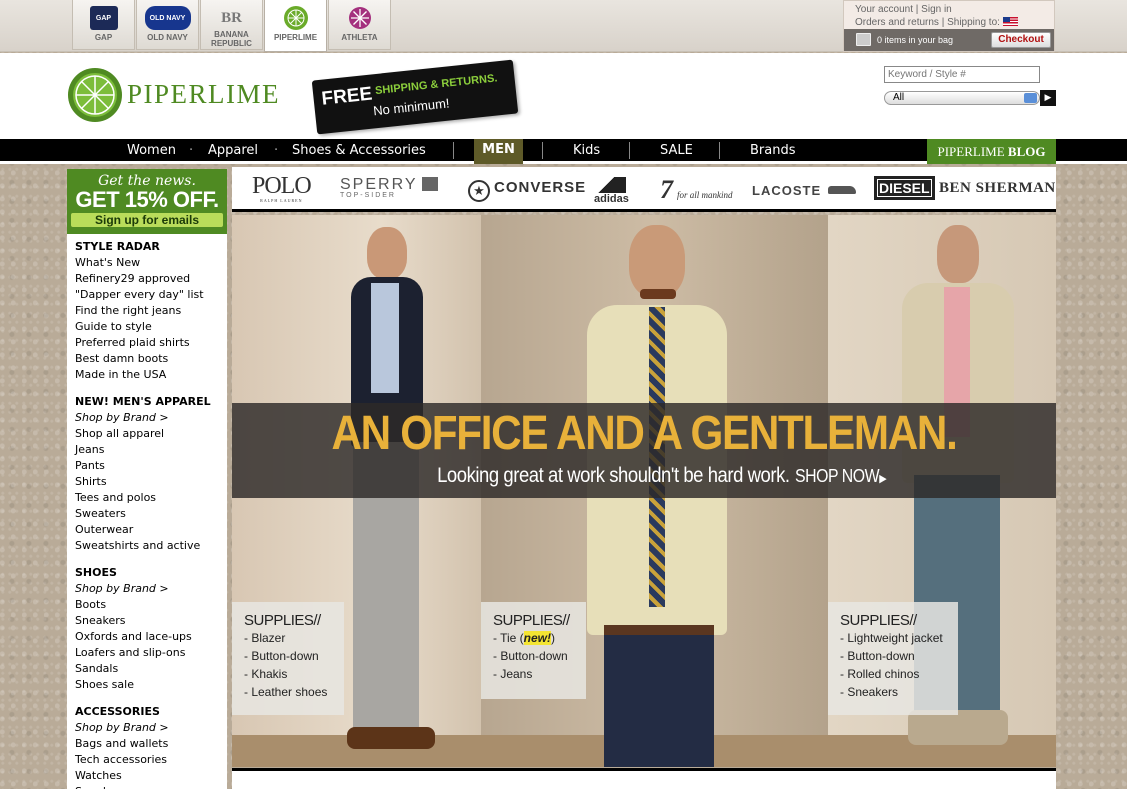  I want to click on supplies-item: - Leather shoes, so click(286, 692).